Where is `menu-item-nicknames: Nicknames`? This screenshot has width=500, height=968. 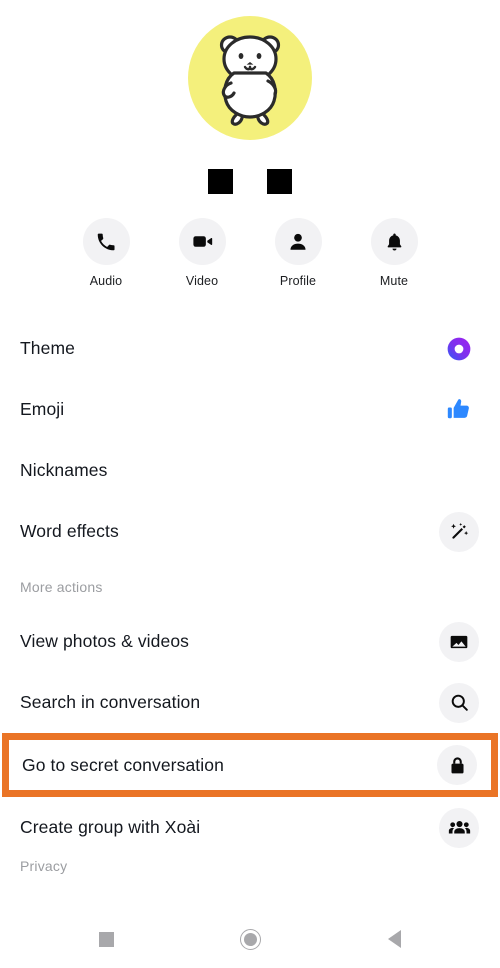
menu-item-nicknames: Nicknames is located at coordinates (250, 470).